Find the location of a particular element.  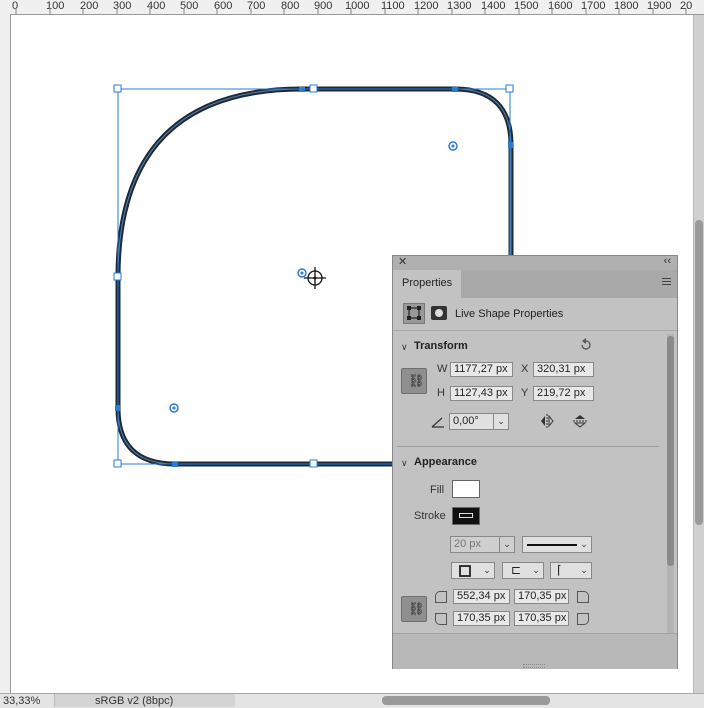

section-divider is located at coordinates (528, 446).